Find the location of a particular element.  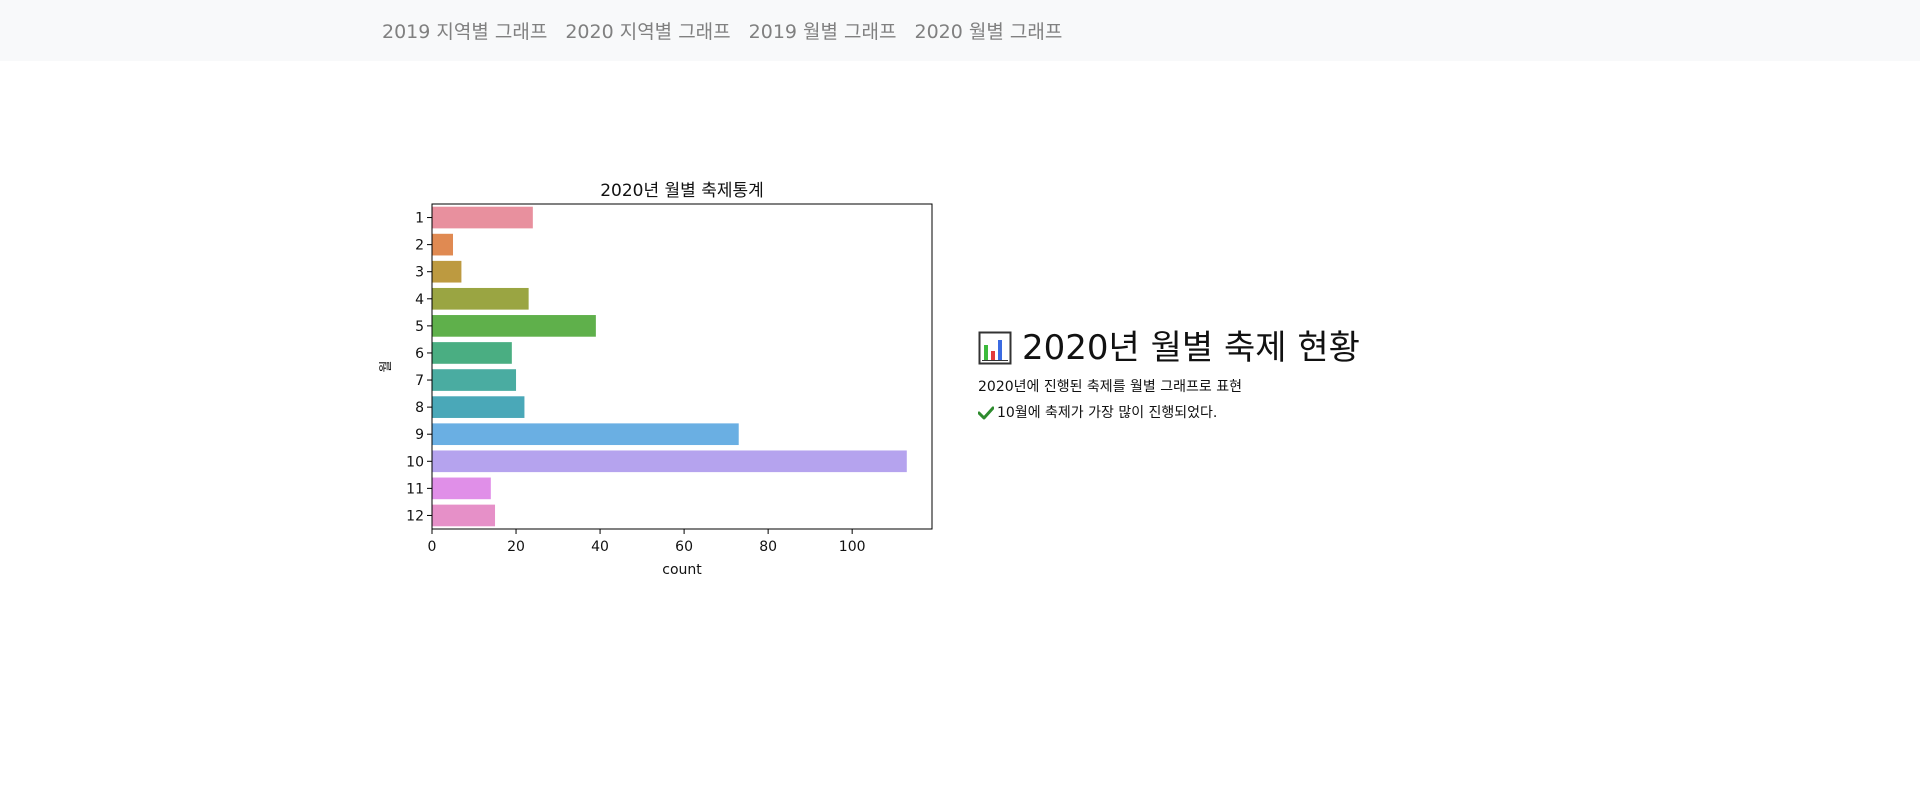

y-tick-label-9: 9 is located at coordinates (419, 435).